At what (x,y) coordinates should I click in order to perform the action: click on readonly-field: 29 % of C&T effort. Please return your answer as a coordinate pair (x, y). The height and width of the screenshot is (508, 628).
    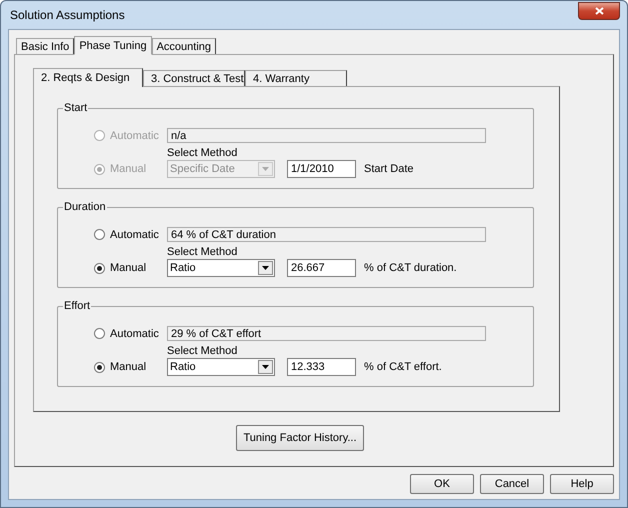
    Looking at the image, I should click on (326, 333).